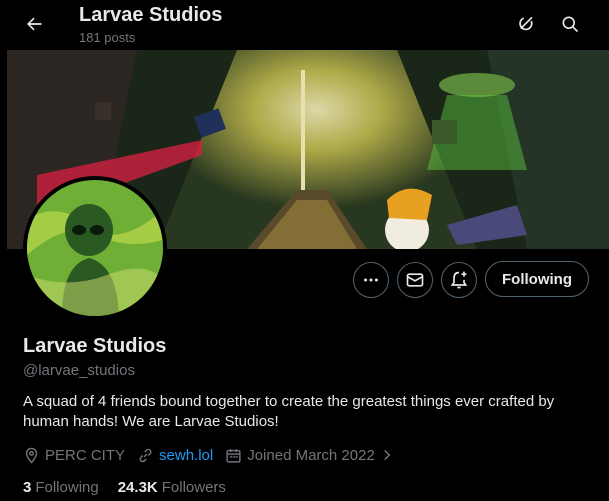  I want to click on page-title: Larvae Studios, so click(151, 15).